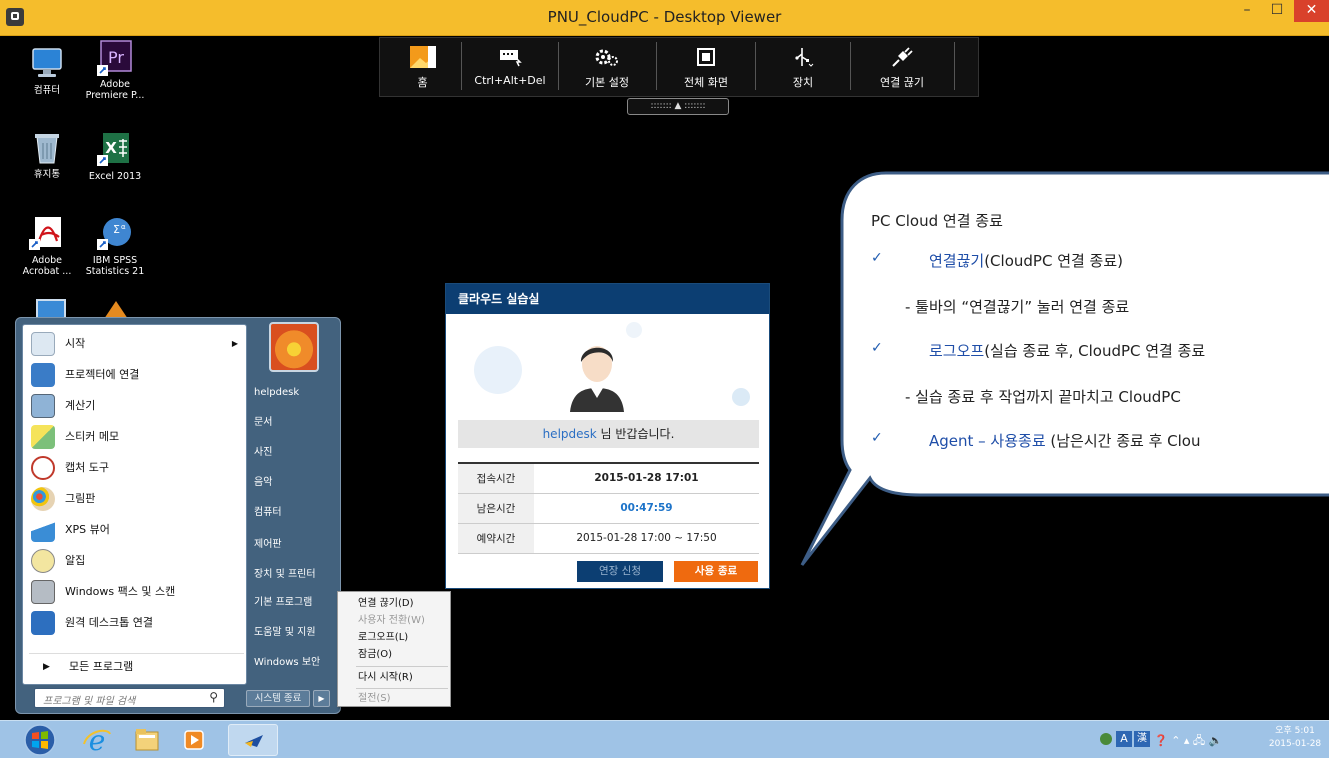 The height and width of the screenshot is (758, 1329). Describe the element at coordinates (147, 740) in the screenshot. I see `file-explorer-icon` at that location.